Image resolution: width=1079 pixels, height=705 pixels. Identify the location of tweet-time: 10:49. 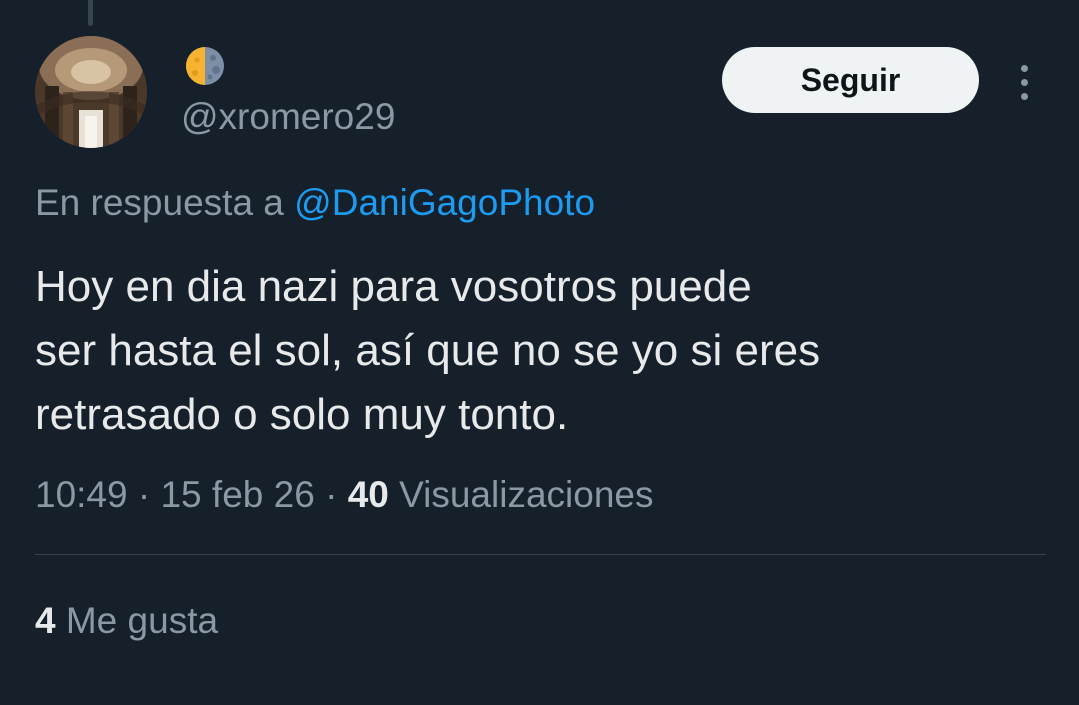
(81, 494).